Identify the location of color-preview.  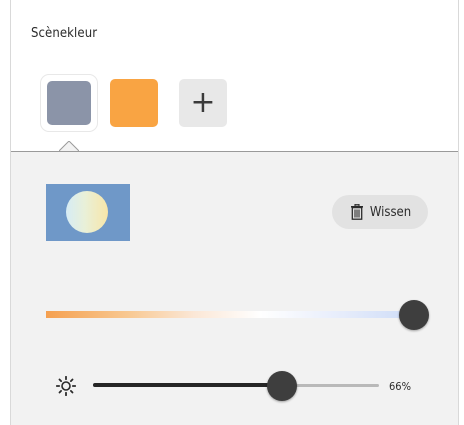
(88, 212).